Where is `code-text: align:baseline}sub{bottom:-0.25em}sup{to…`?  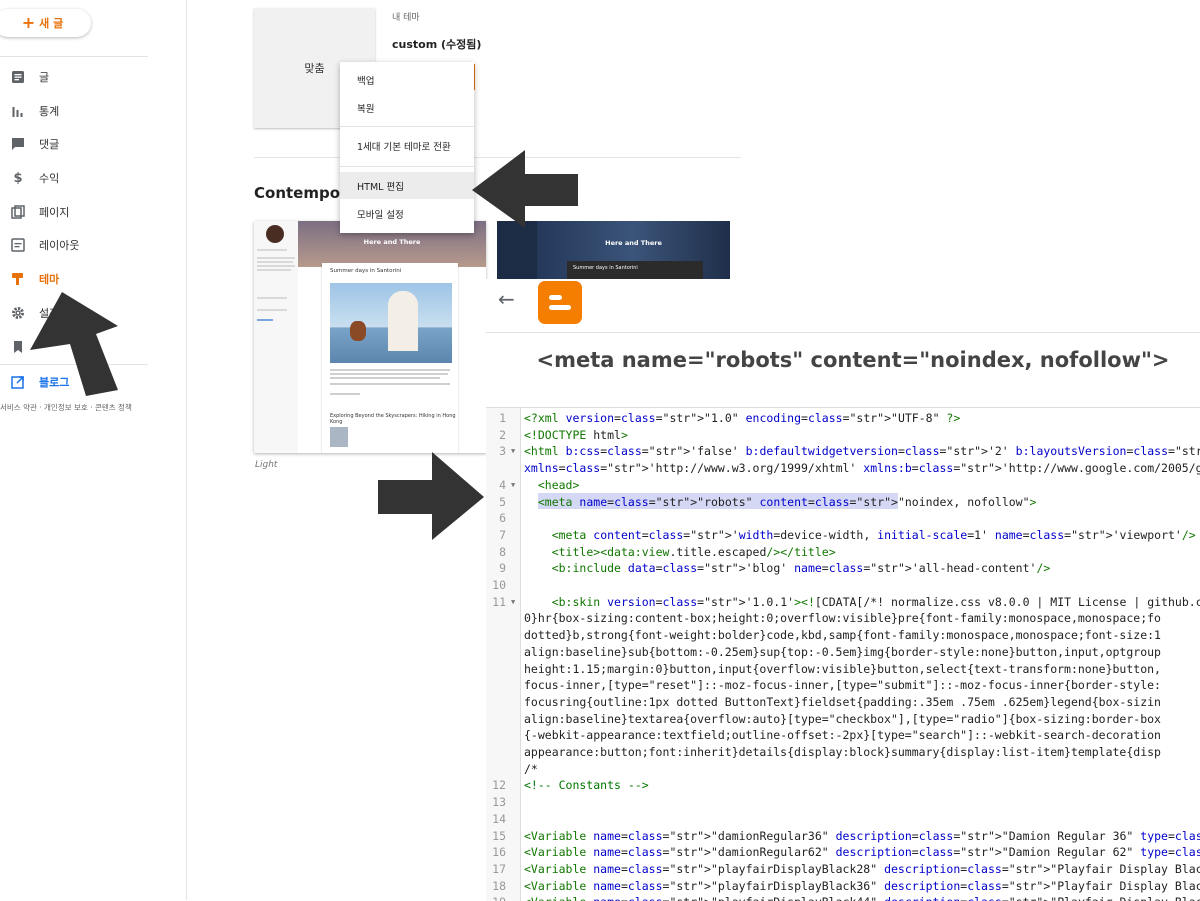
code-text: align:baseline}sub{bottom:-0.25em}sup{to… is located at coordinates (842, 651).